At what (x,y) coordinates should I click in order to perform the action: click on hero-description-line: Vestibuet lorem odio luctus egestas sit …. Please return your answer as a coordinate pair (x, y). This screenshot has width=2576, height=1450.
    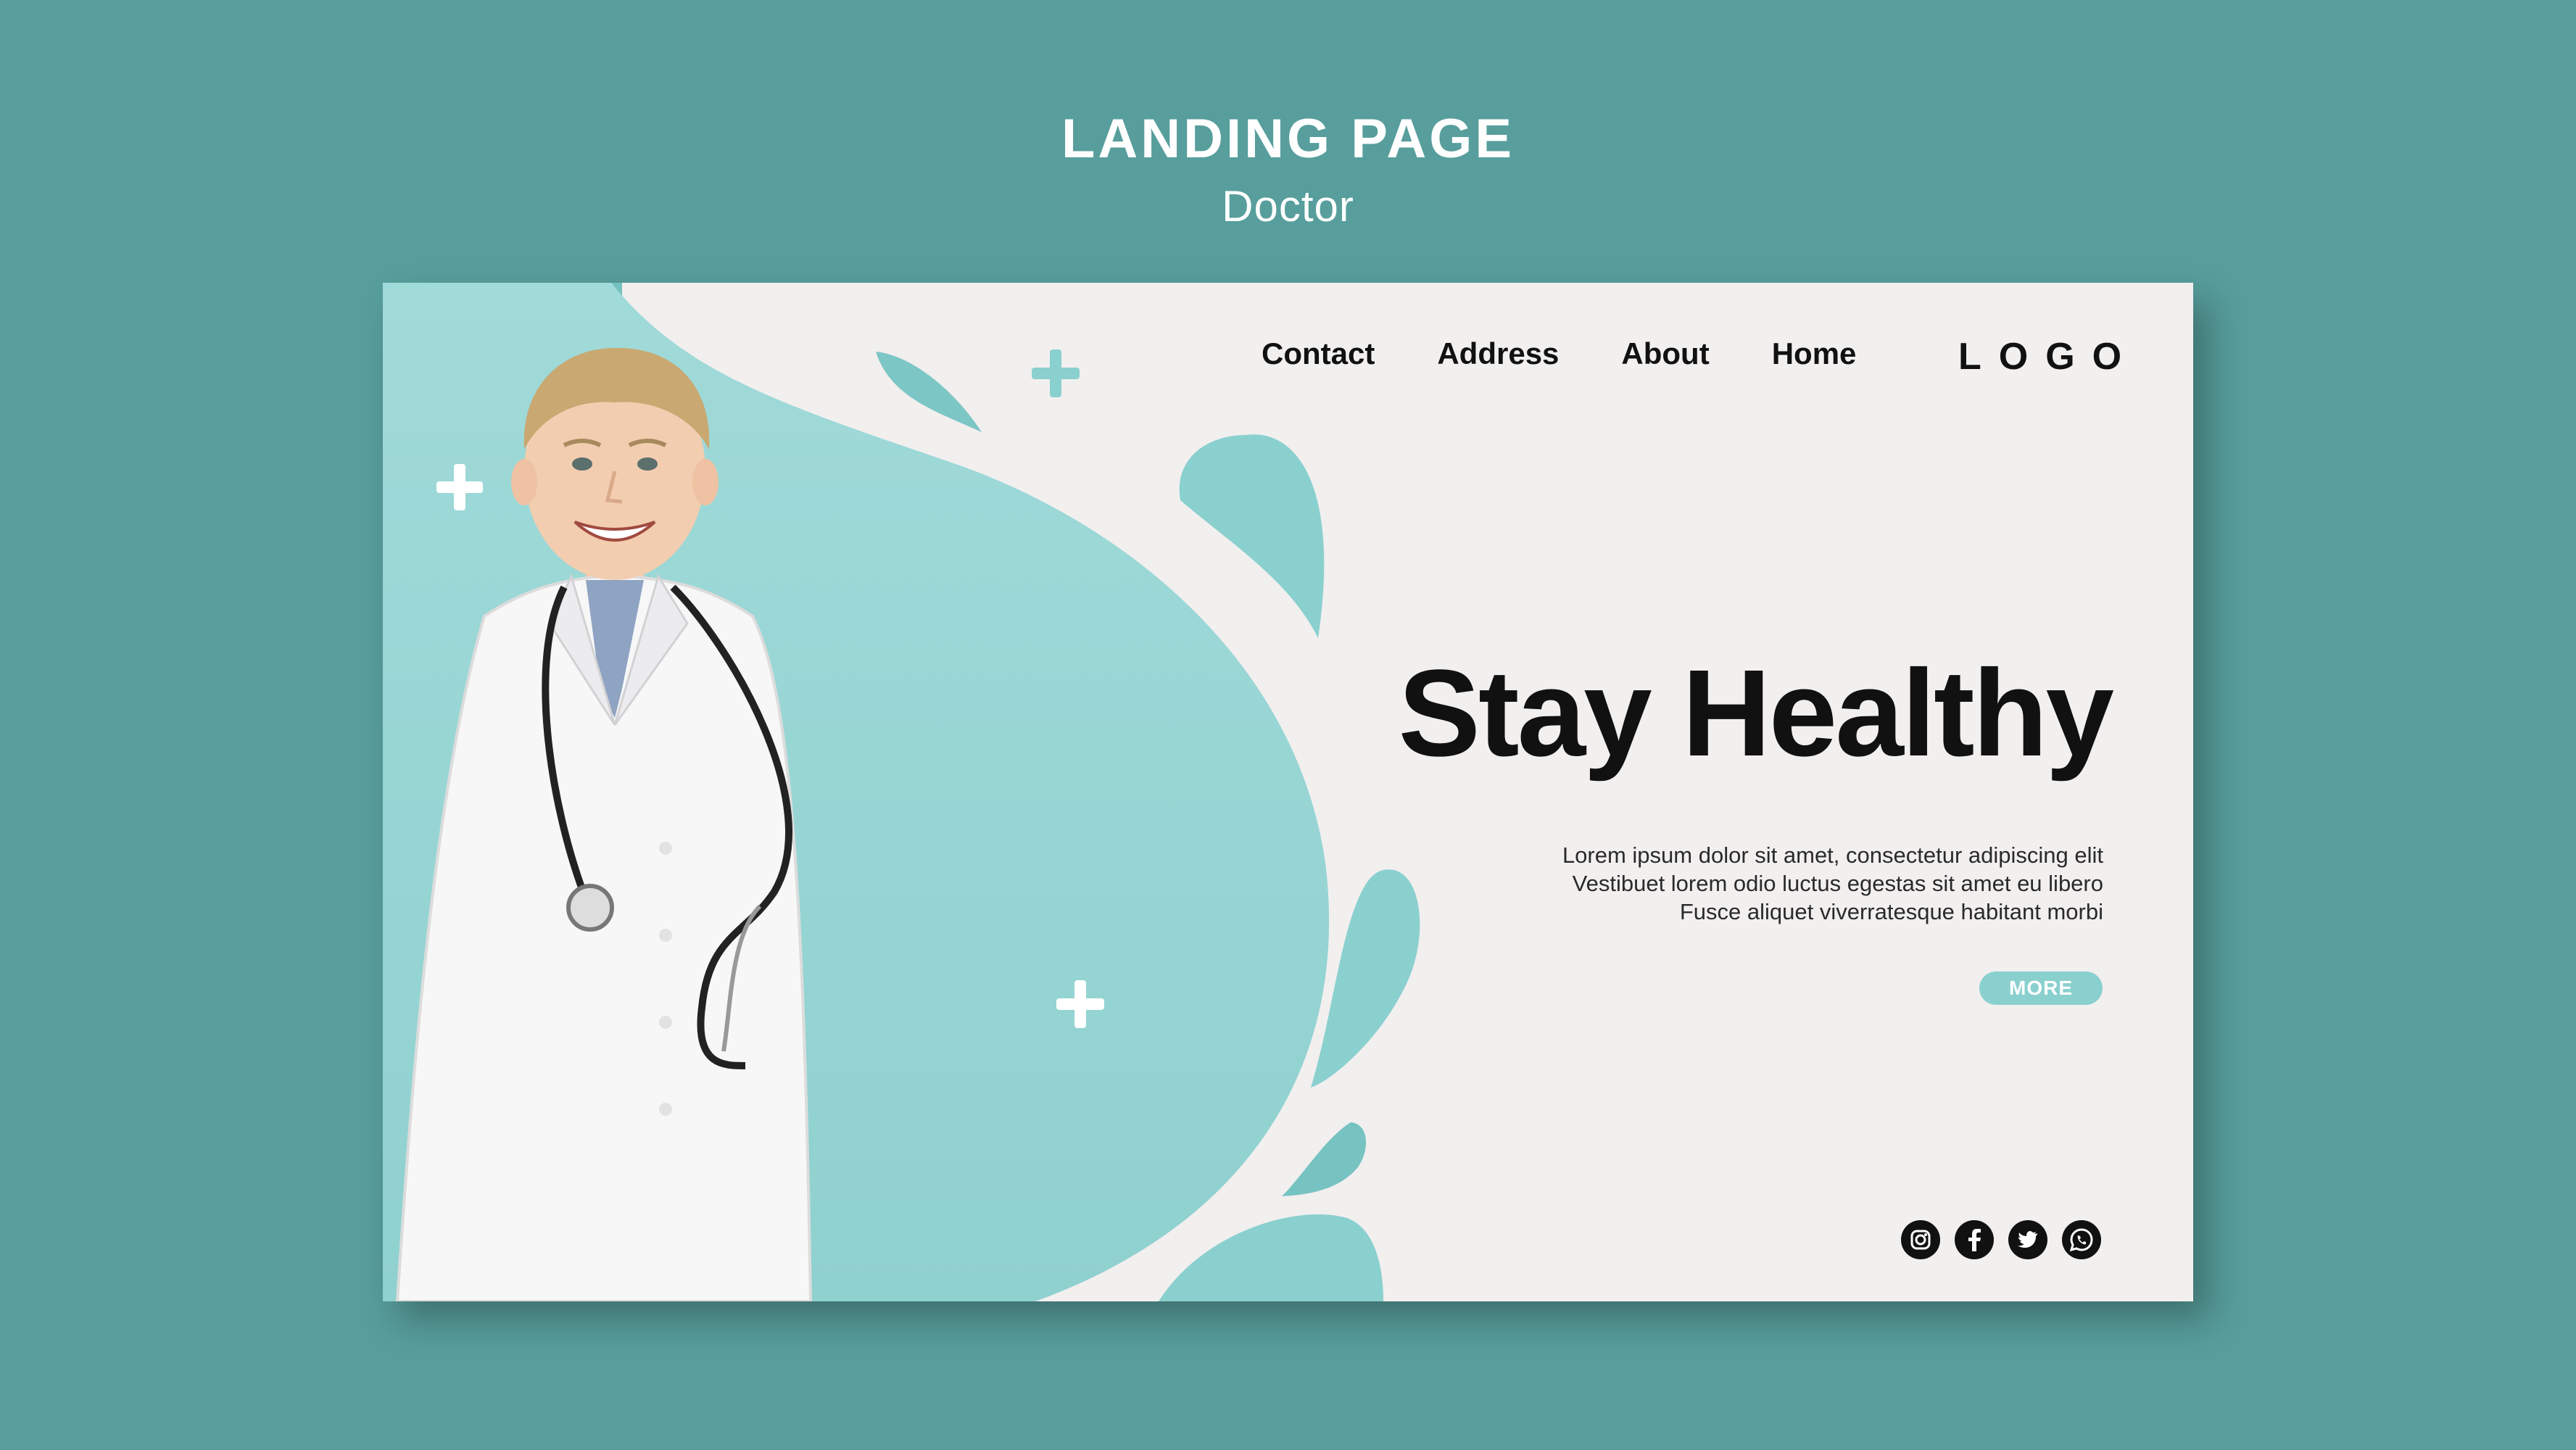
    Looking at the image, I should click on (1838, 884).